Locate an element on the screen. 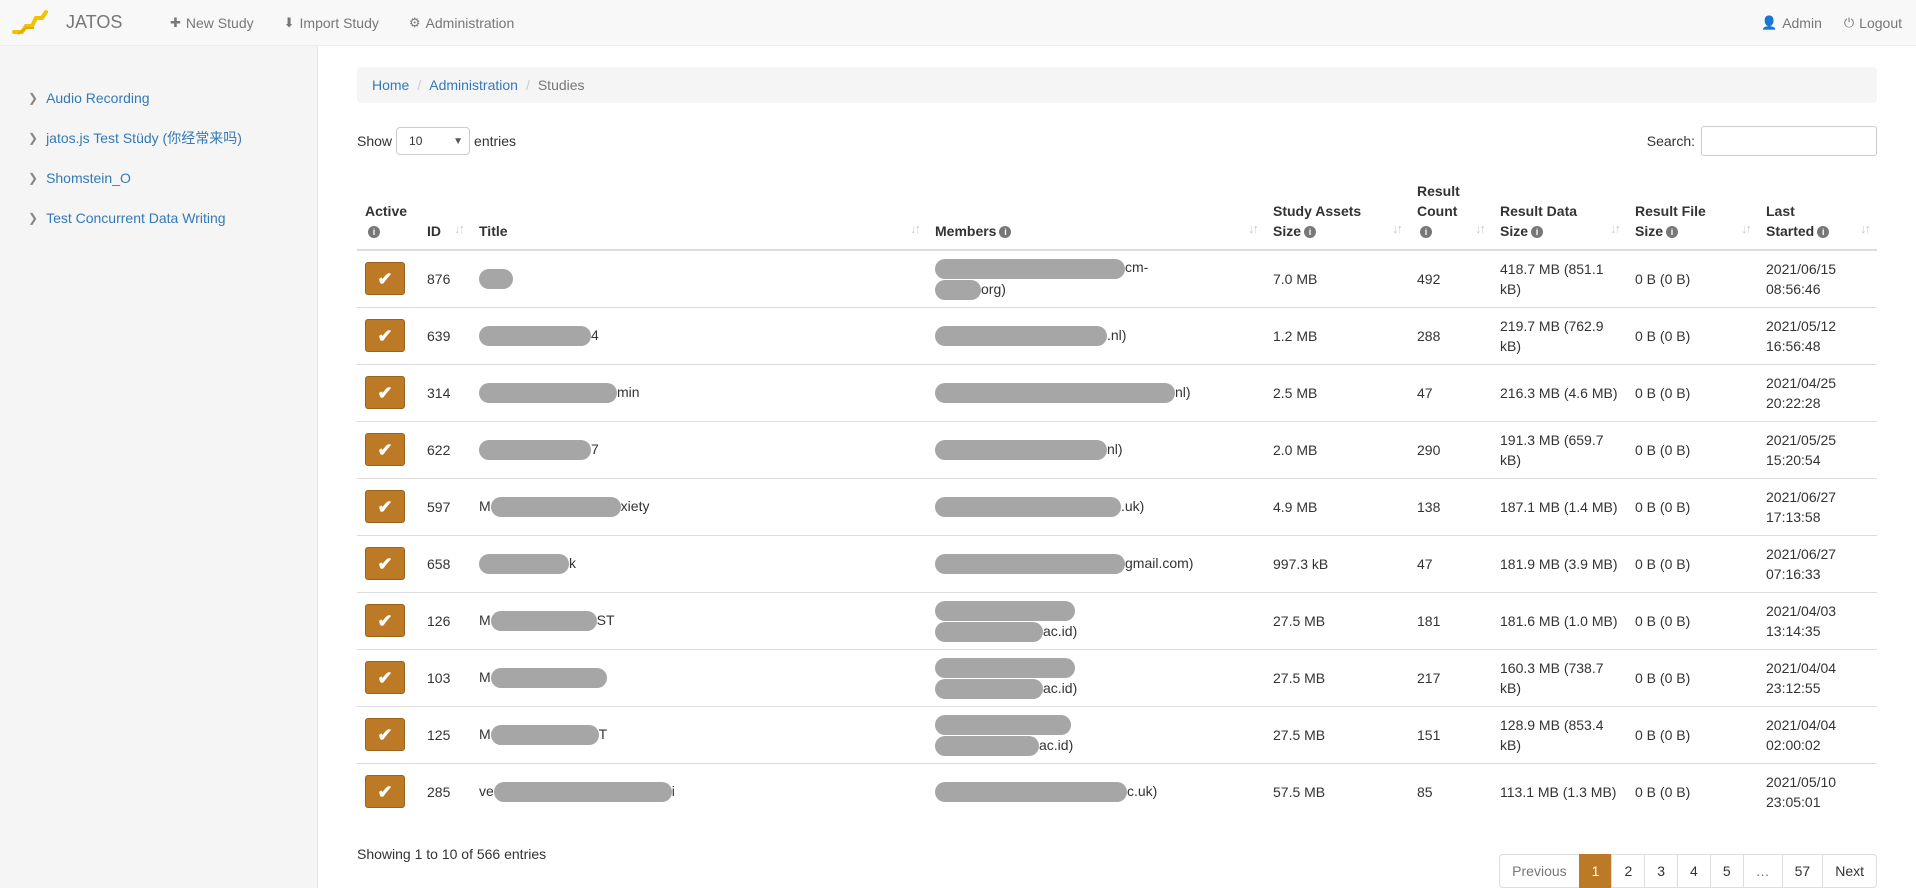 The width and height of the screenshot is (1916, 888). logout-link: ⏻ Logout is located at coordinates (1873, 23).